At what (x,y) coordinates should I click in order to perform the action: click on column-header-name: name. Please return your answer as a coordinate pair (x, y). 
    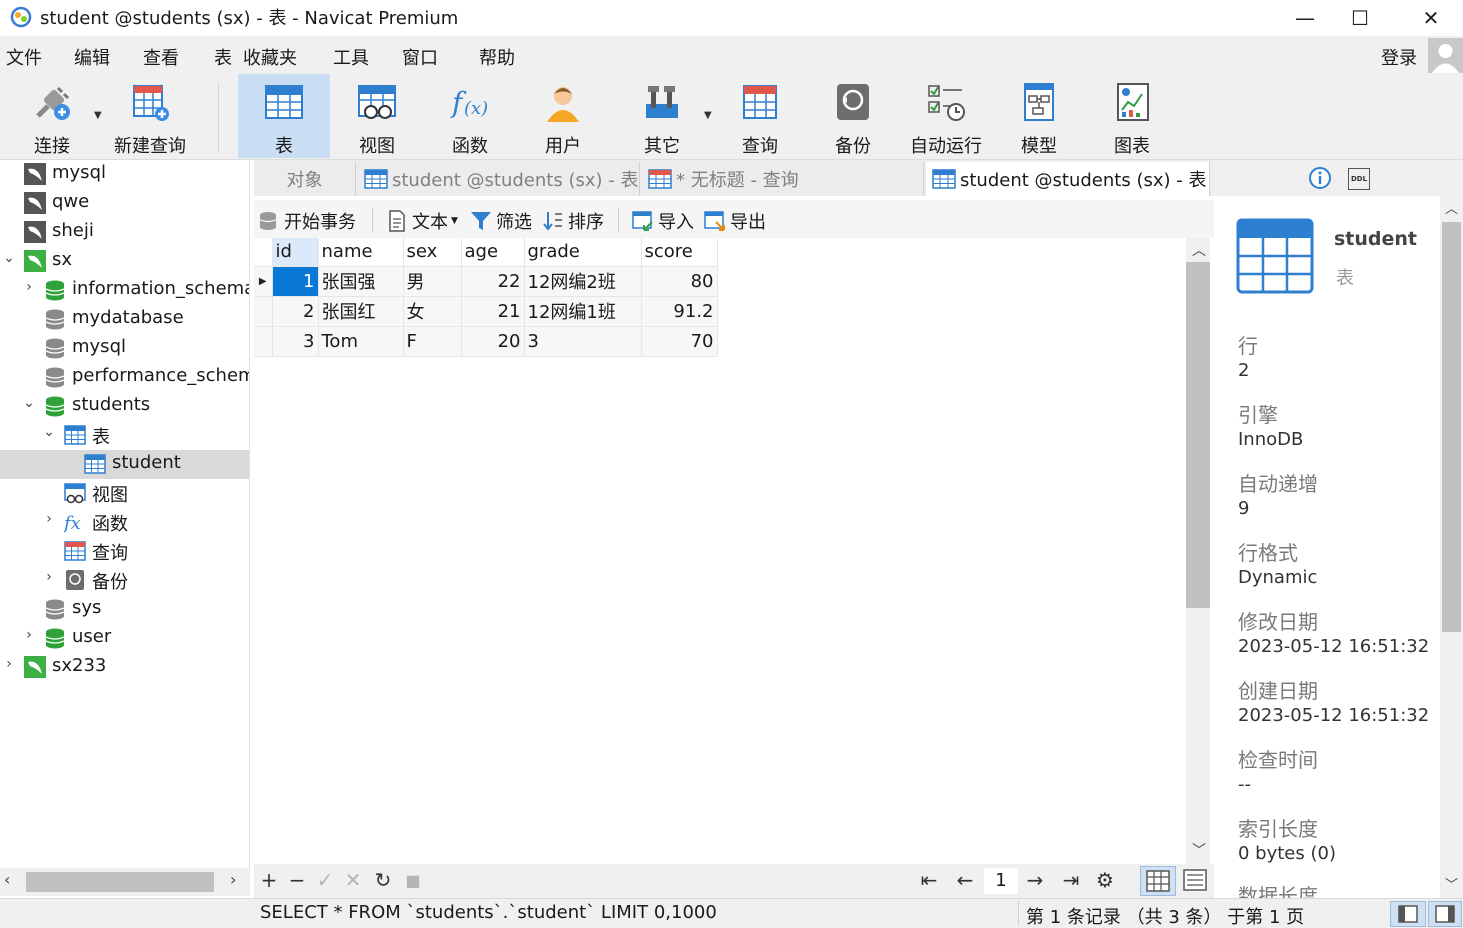
    Looking at the image, I should click on (361, 252).